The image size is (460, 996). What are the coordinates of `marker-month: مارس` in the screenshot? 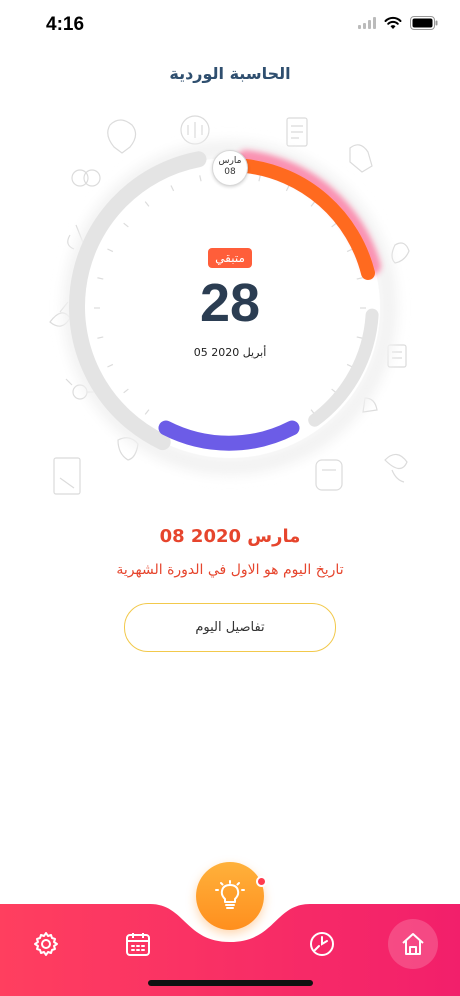 It's located at (230, 161).